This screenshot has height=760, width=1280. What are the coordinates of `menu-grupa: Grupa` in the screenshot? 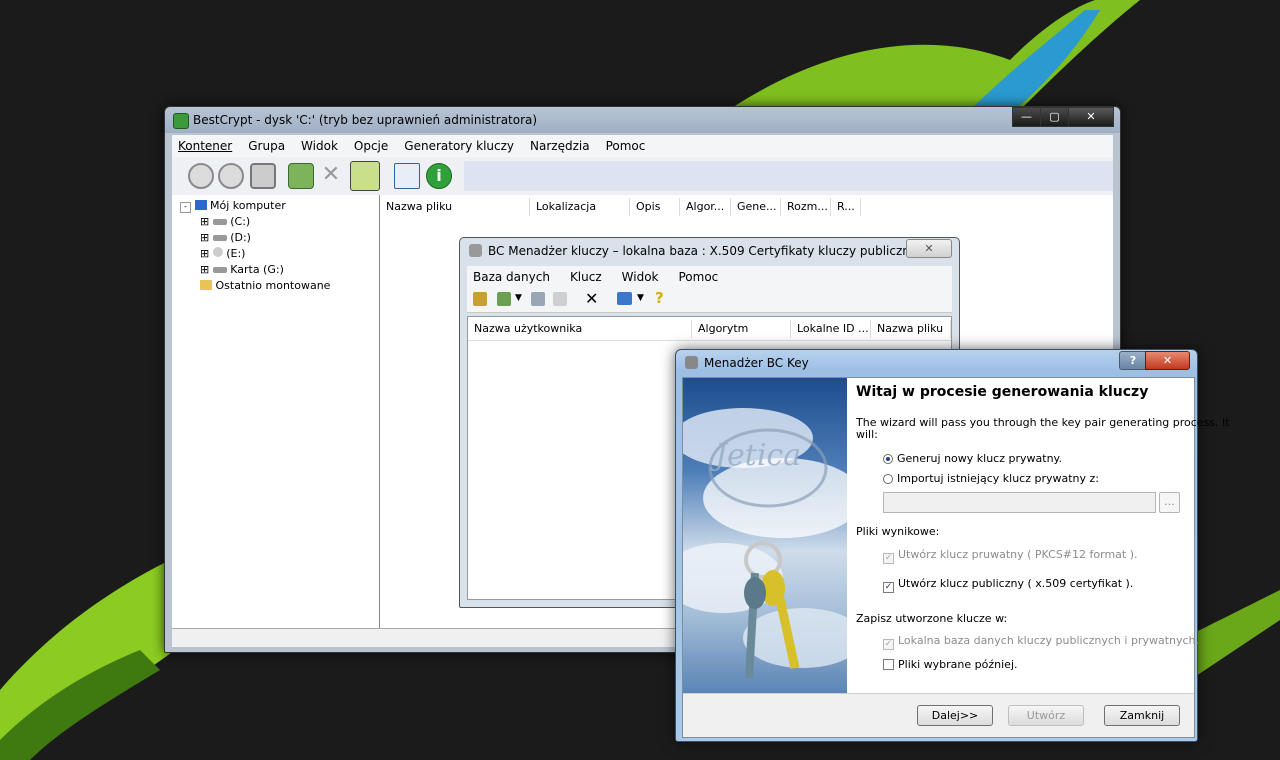 It's located at (266, 146).